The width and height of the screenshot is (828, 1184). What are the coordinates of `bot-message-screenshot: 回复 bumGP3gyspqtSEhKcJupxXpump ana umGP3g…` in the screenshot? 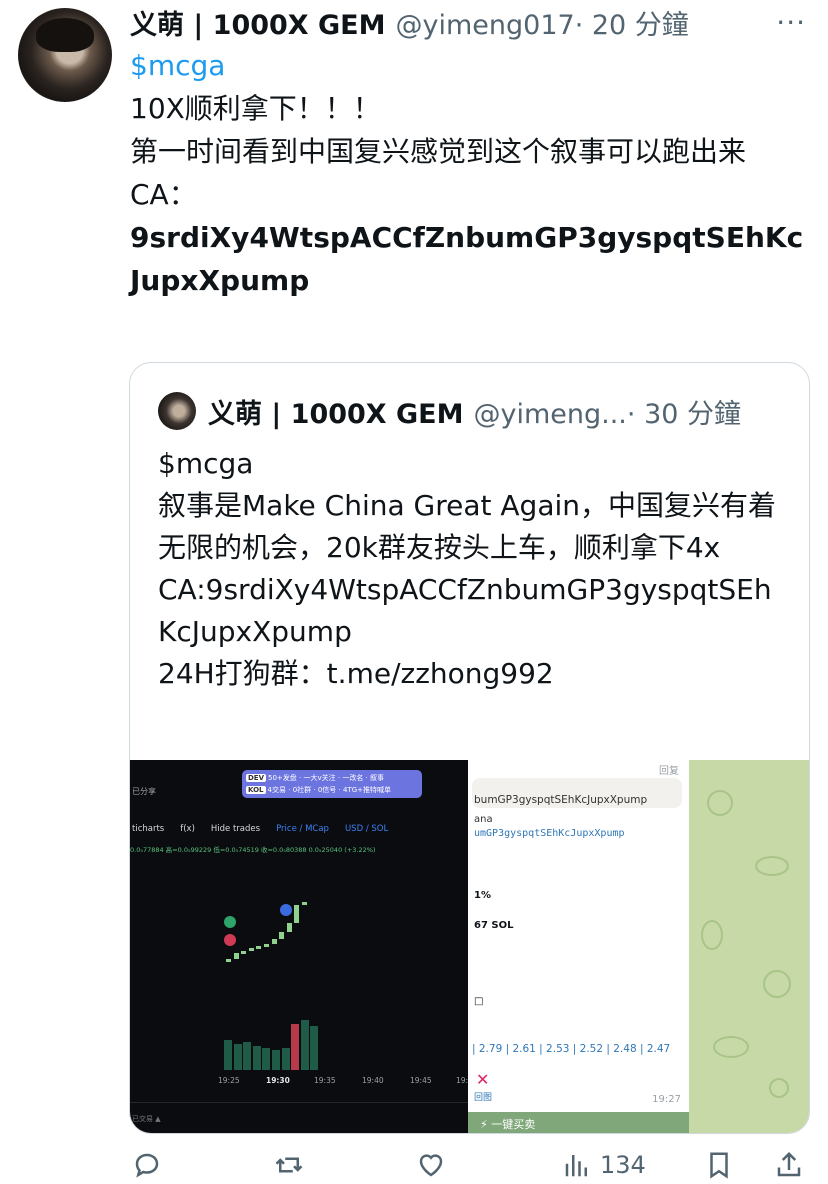 It's located at (578, 946).